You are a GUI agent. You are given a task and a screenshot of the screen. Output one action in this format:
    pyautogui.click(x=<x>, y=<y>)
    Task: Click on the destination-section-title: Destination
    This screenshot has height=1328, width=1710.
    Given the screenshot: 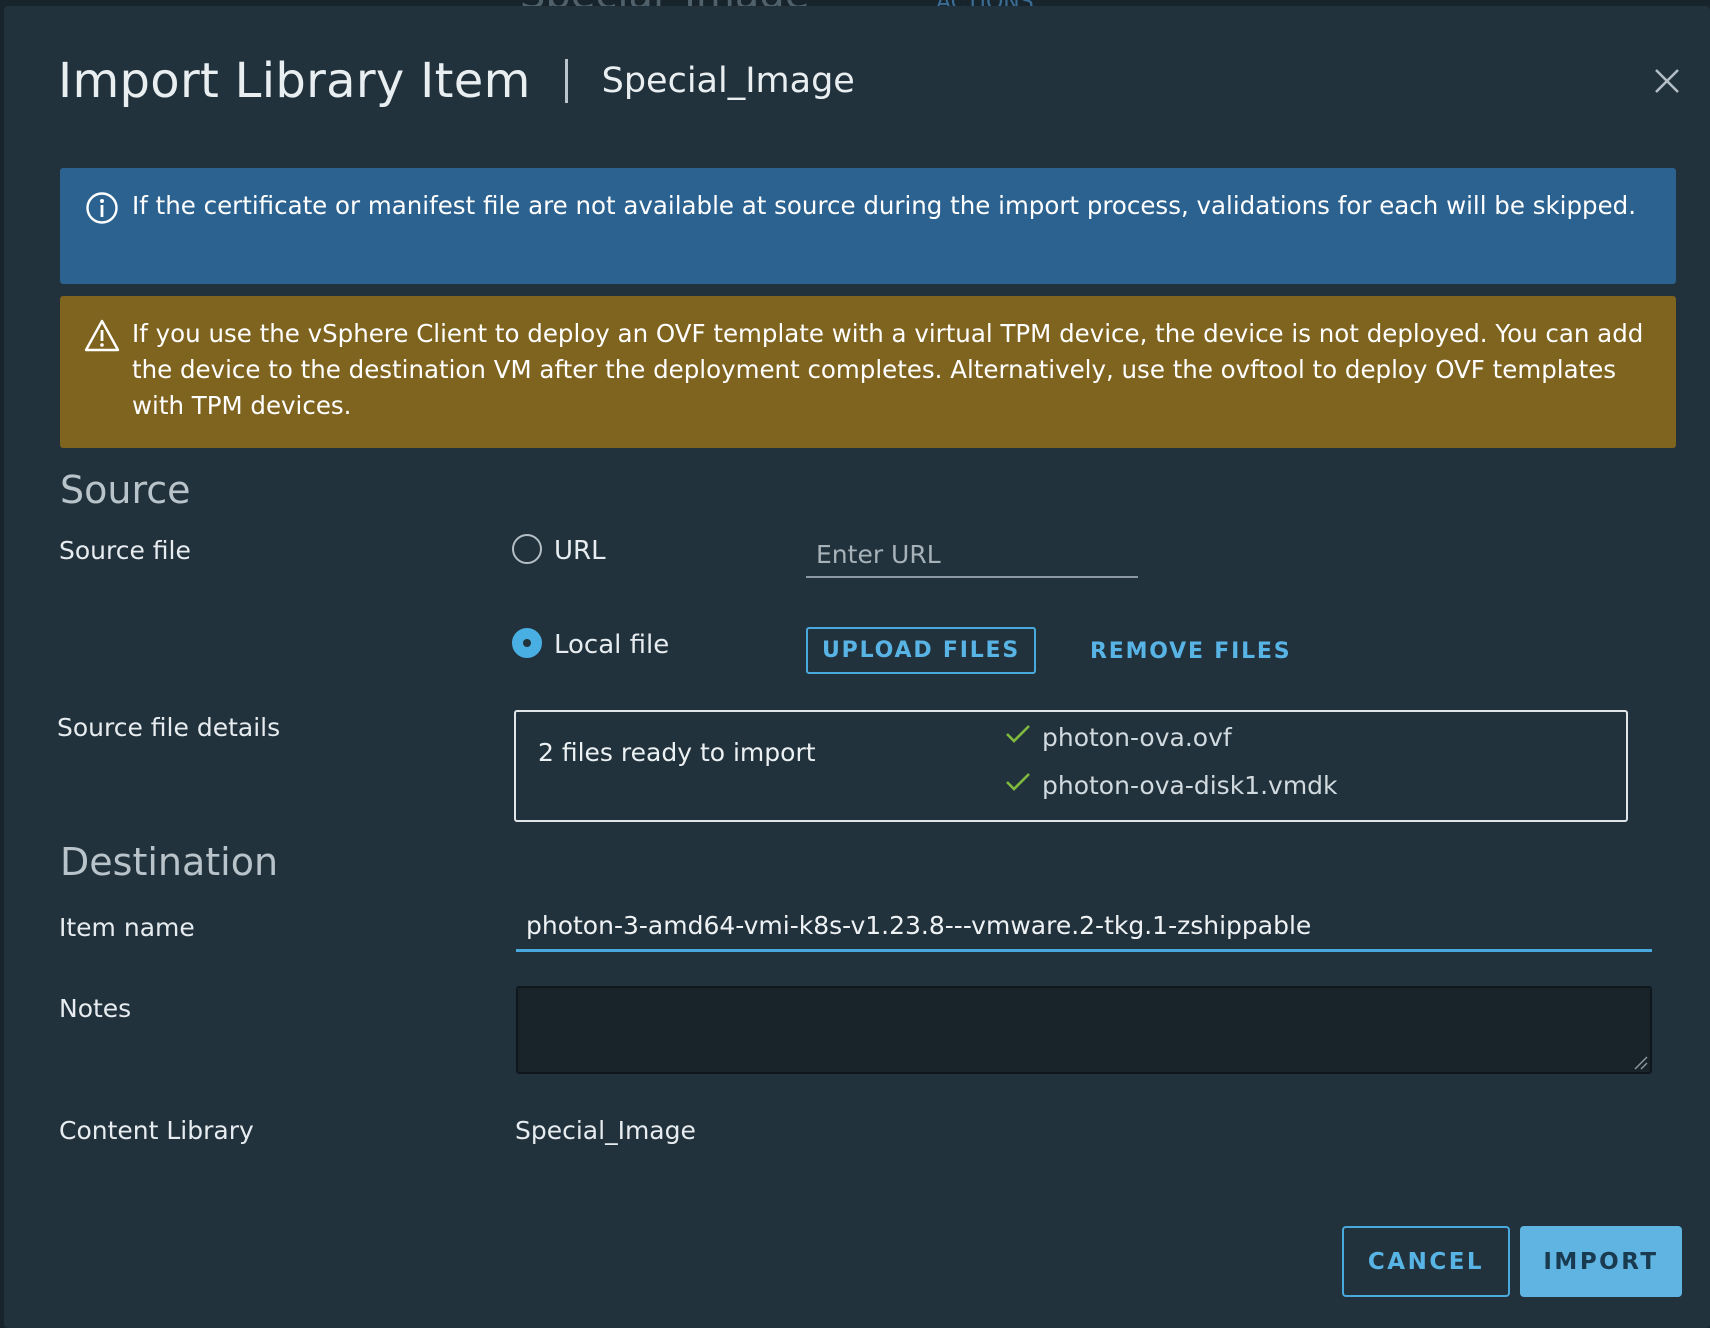 What is the action you would take?
    pyautogui.click(x=169, y=862)
    